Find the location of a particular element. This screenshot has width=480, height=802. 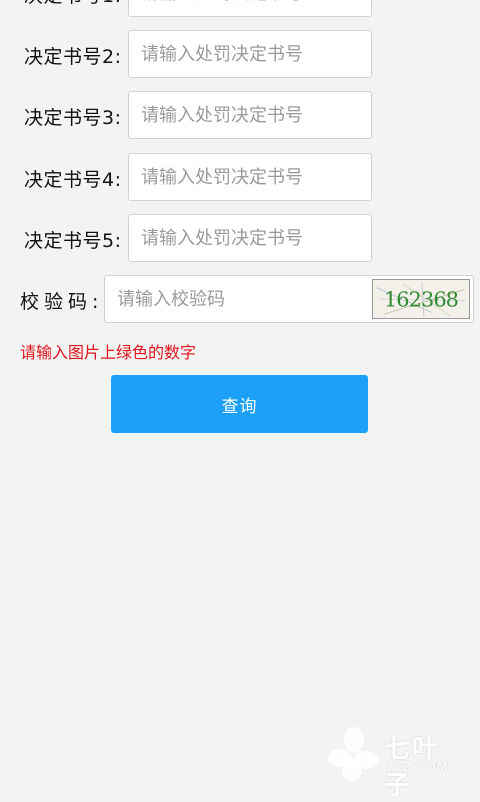

decision-row-1: 决定书号1: is located at coordinates (240, 9).